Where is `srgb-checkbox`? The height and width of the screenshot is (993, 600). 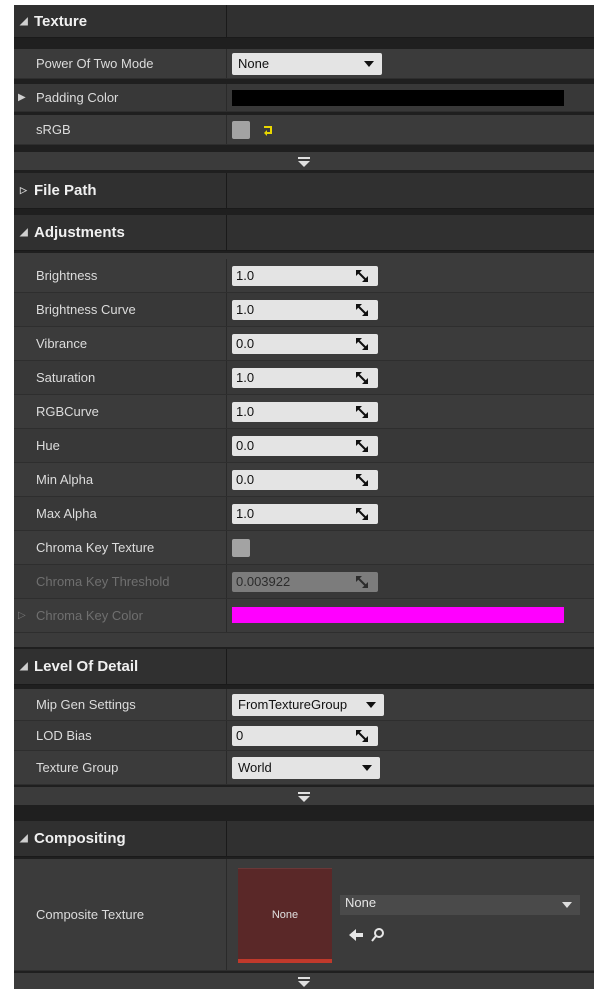
srgb-checkbox is located at coordinates (241, 130).